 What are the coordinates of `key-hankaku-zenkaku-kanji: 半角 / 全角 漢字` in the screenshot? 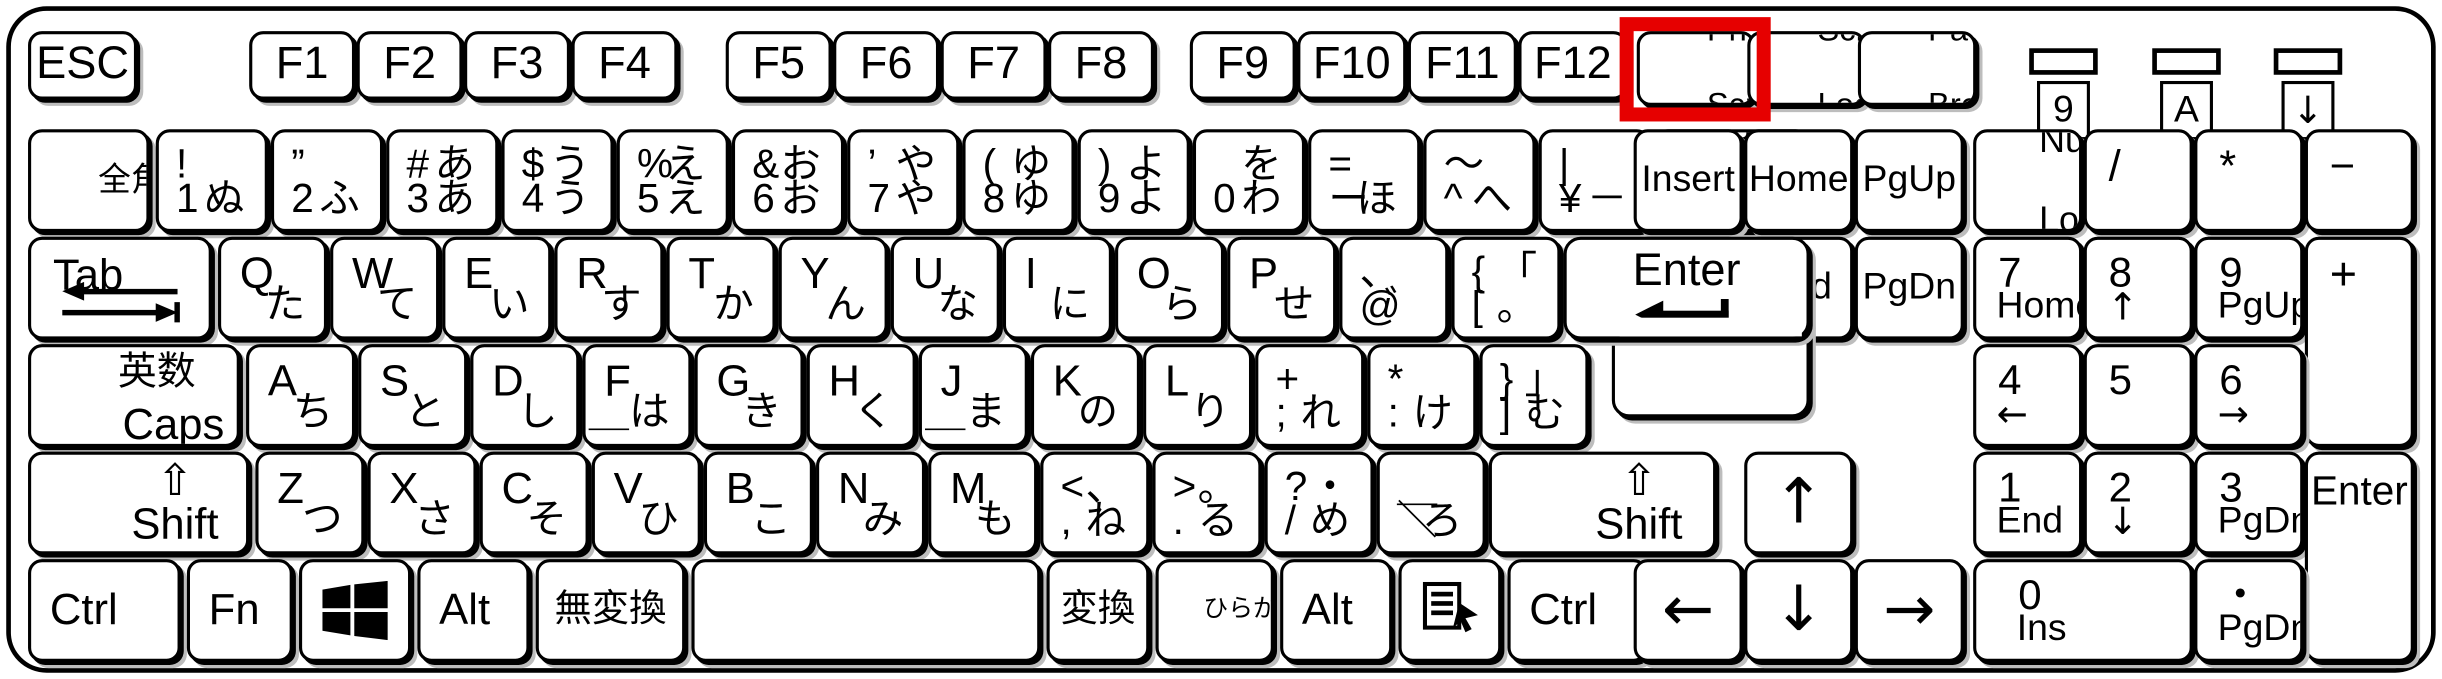 It's located at (89, 181).